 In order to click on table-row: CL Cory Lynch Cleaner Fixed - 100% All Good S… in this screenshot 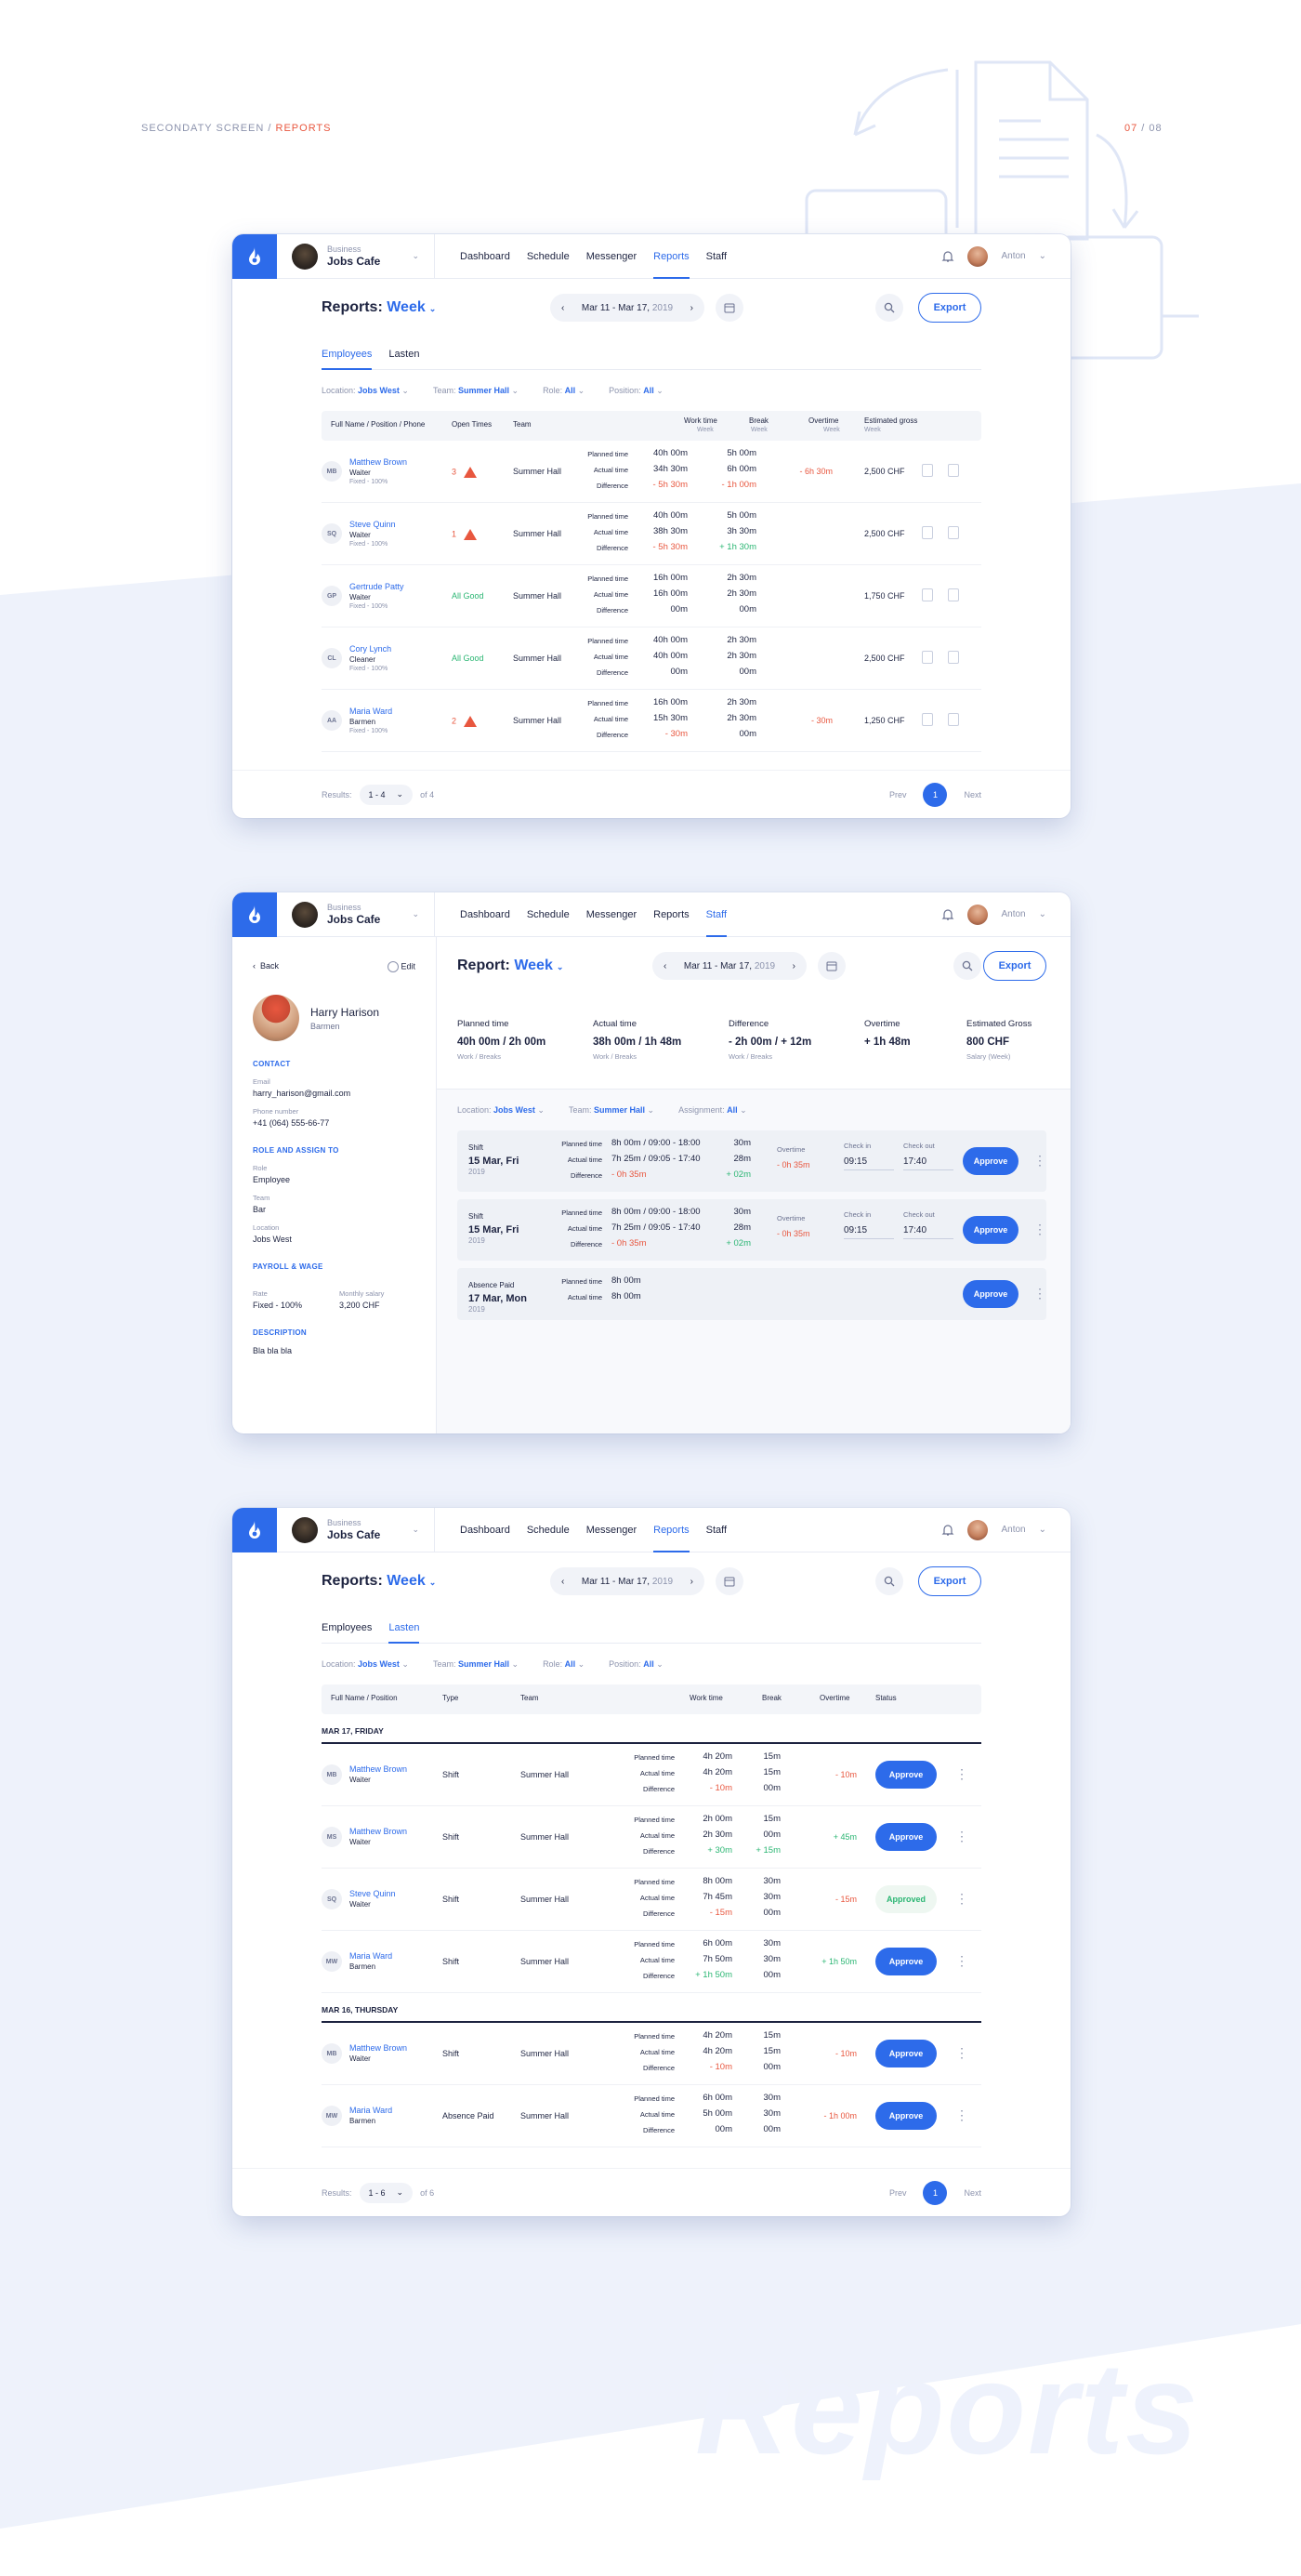, I will do `click(651, 658)`.